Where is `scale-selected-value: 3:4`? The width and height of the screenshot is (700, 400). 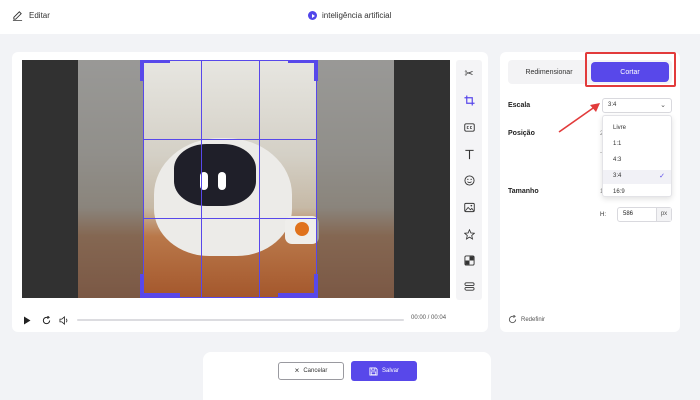 scale-selected-value: 3:4 is located at coordinates (612, 105).